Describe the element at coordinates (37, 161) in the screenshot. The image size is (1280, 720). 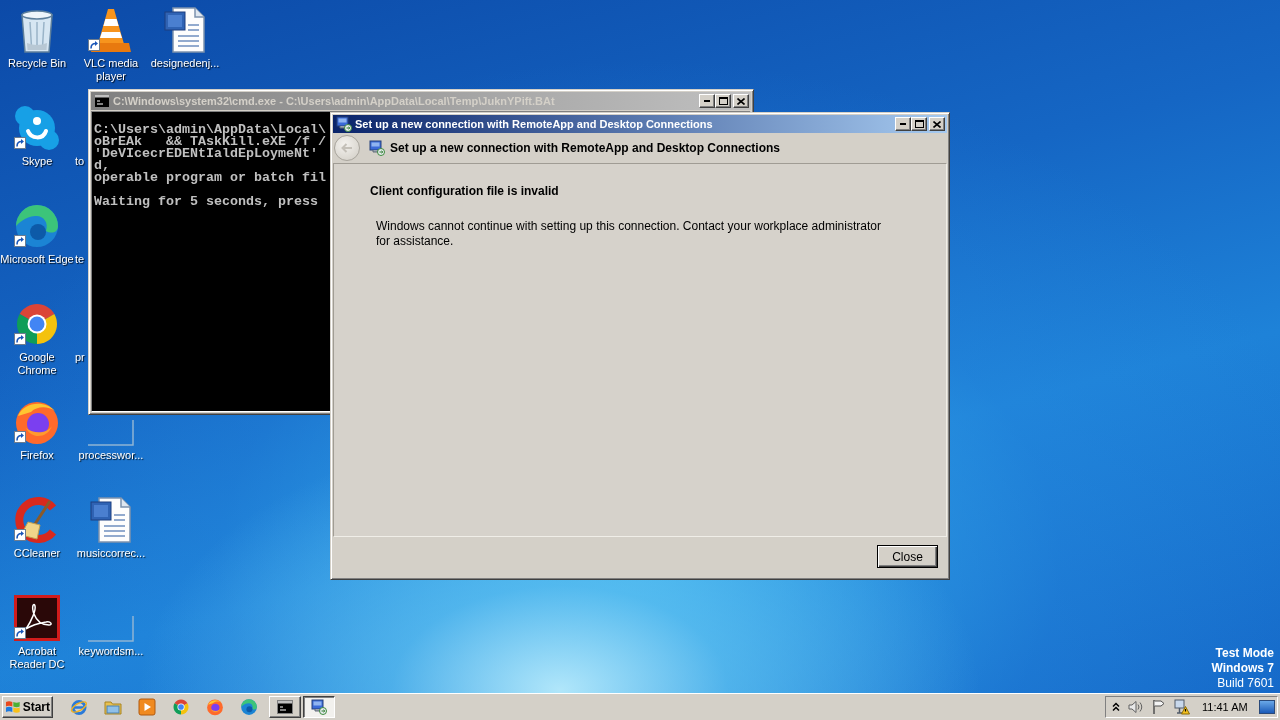
I see `icon-label: Skype` at that location.